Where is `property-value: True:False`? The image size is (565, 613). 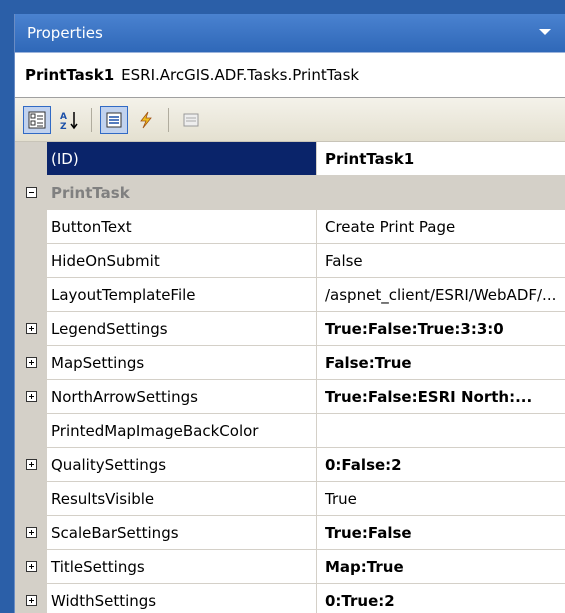
property-value: True:False is located at coordinates (441, 532).